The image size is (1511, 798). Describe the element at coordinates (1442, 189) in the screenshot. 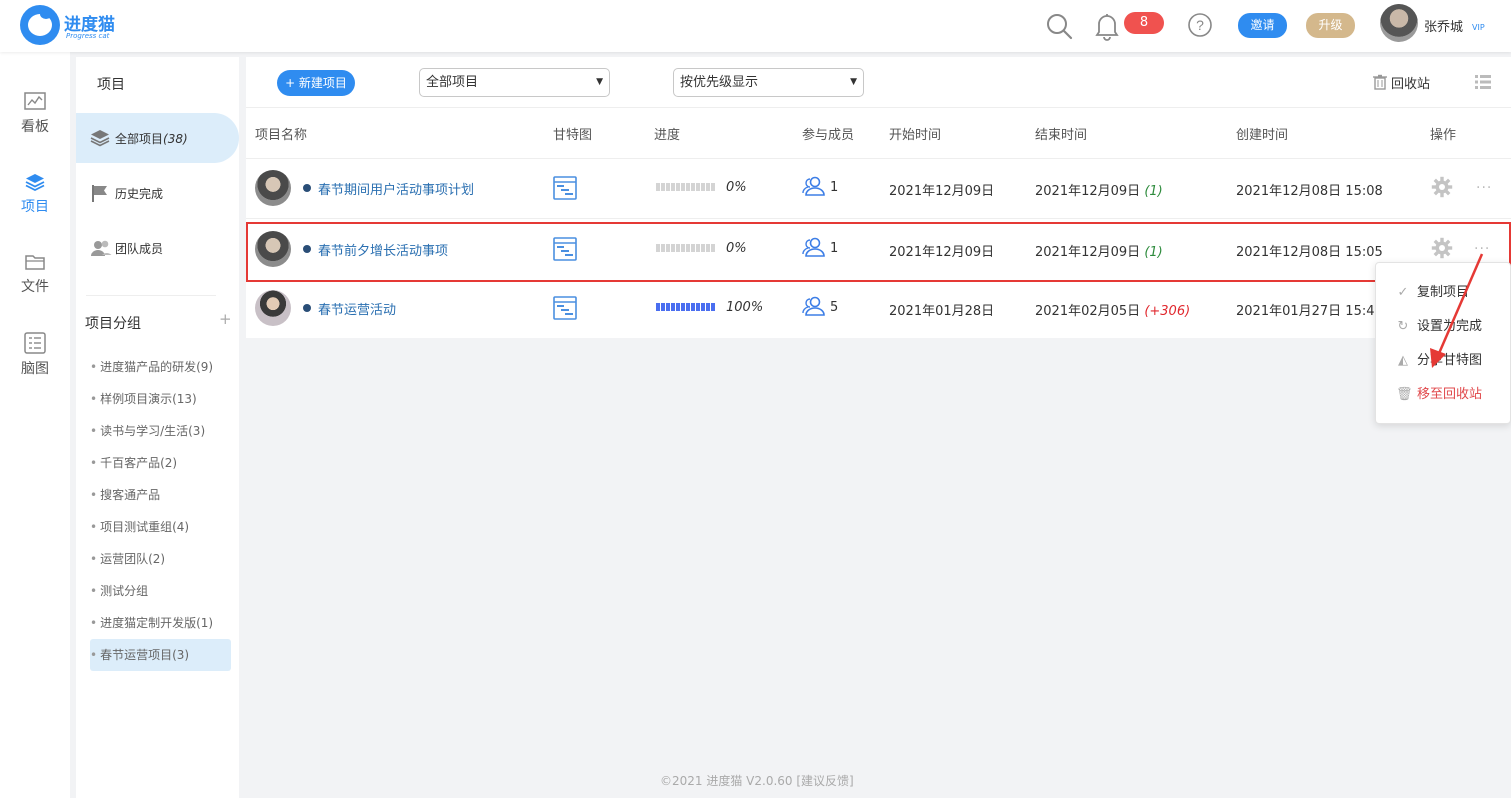

I see `gear-icon` at that location.